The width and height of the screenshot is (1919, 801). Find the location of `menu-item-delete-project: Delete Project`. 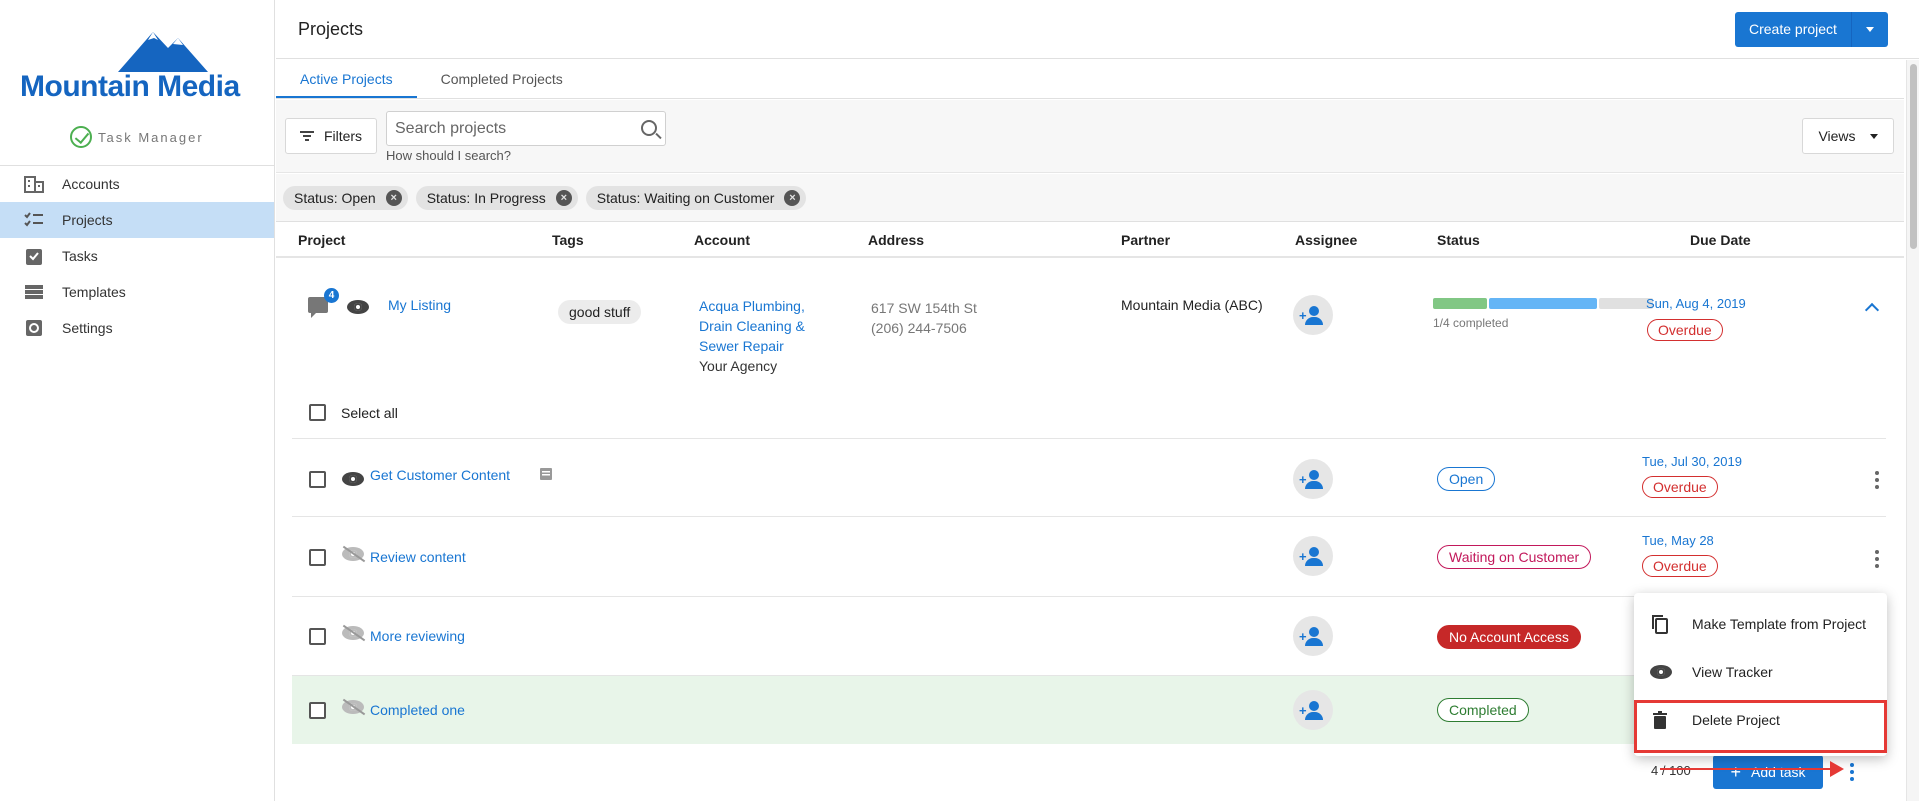

menu-item-delete-project: Delete Project is located at coordinates (1760, 720).